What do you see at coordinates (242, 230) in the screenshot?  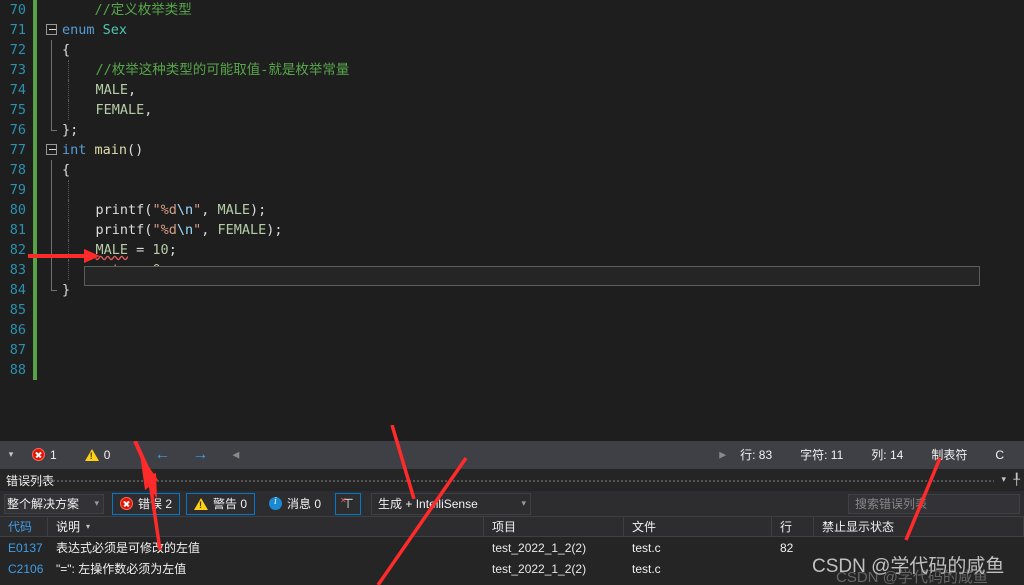 I see `code-token: FEMALE` at bounding box center [242, 230].